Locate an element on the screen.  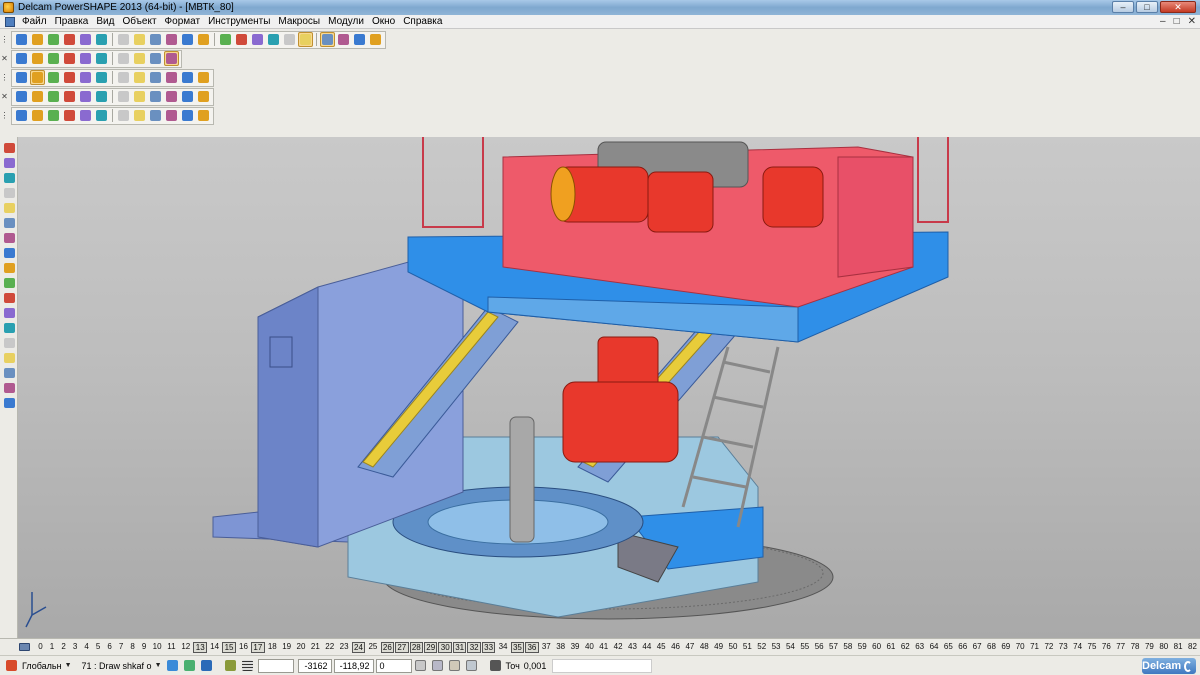
boolean-button is located at coordinates (69, 77).